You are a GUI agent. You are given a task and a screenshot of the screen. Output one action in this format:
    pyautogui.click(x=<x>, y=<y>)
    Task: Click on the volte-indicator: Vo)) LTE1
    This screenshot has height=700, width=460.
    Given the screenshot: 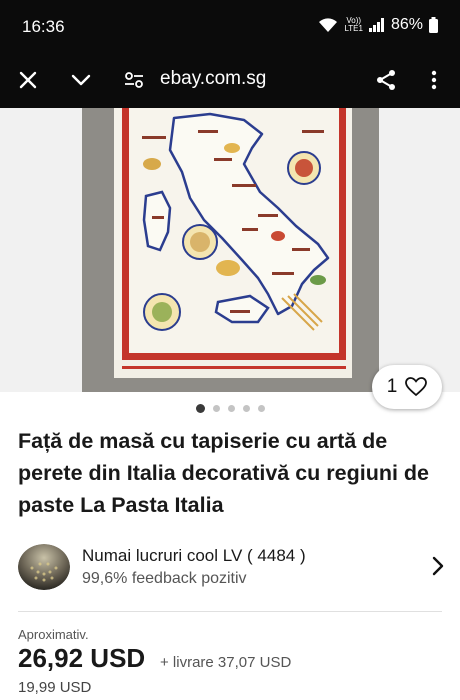 What is the action you would take?
    pyautogui.click(x=353, y=25)
    